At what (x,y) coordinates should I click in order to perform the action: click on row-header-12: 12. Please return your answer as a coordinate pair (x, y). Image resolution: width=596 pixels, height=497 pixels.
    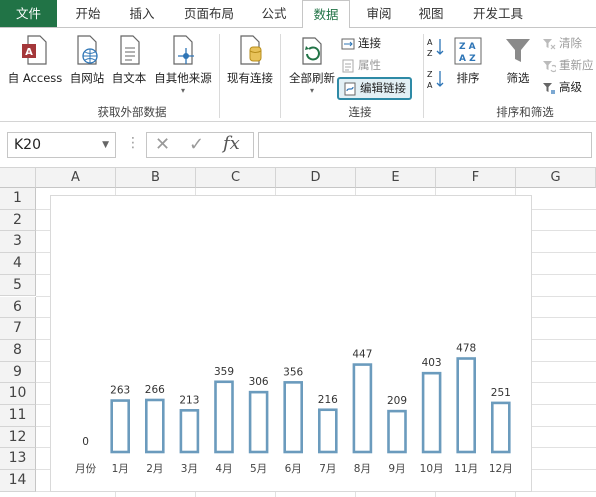
    Looking at the image, I should click on (18, 437).